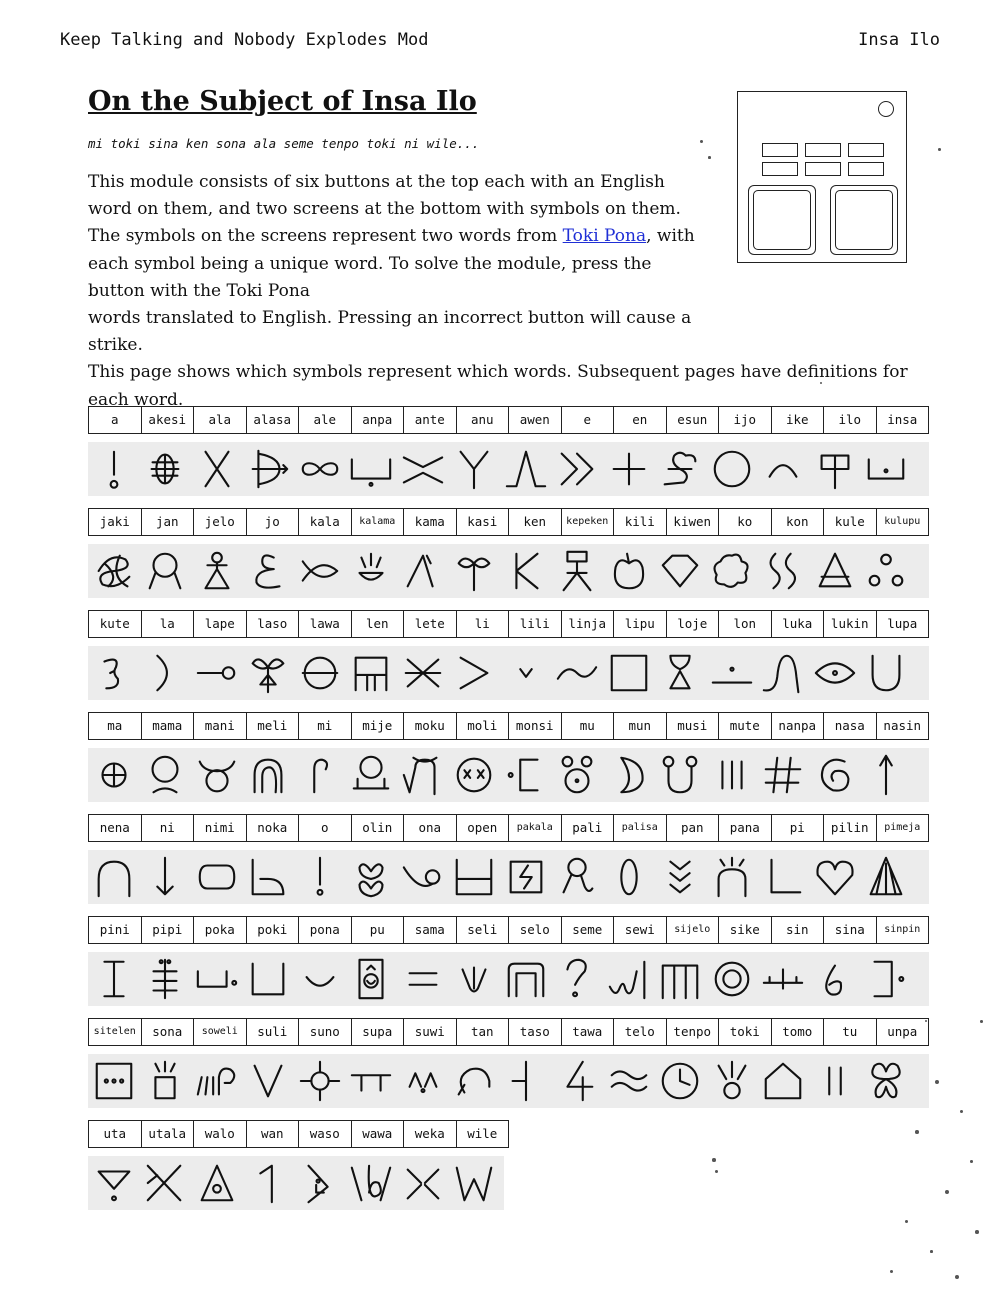  I want to click on glyph-lete-icon, so click(423, 673).